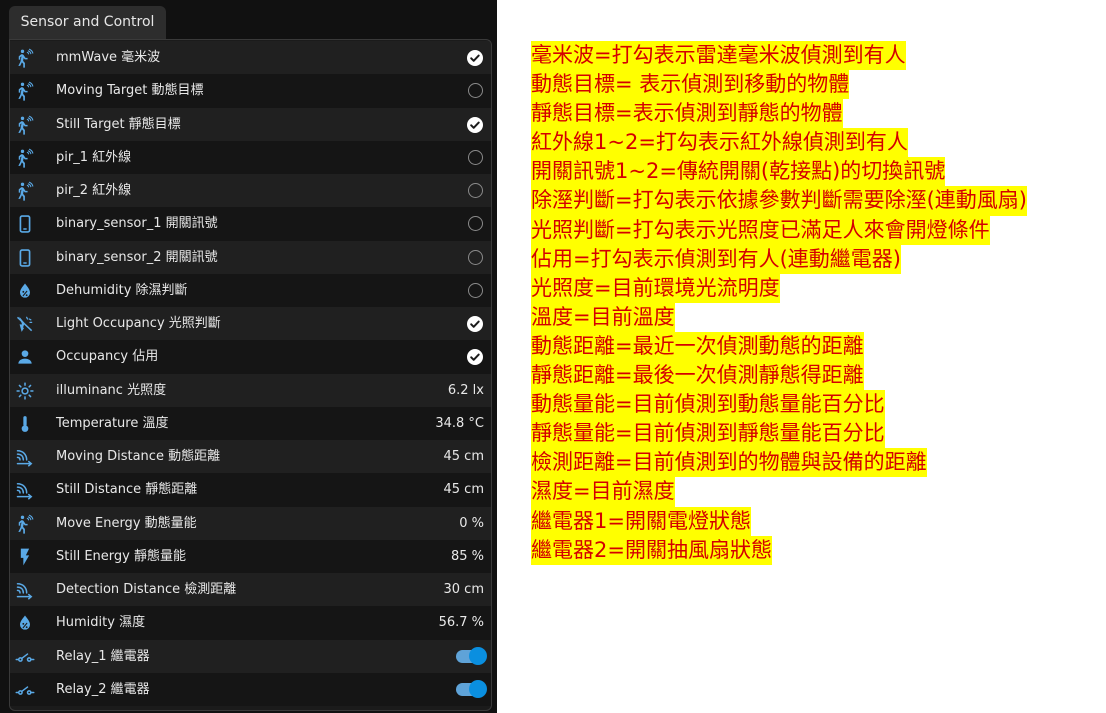 This screenshot has height=713, width=1106. What do you see at coordinates (250, 523) in the screenshot?
I see `entity-row-move: Move Energy 動態量能 0 %` at bounding box center [250, 523].